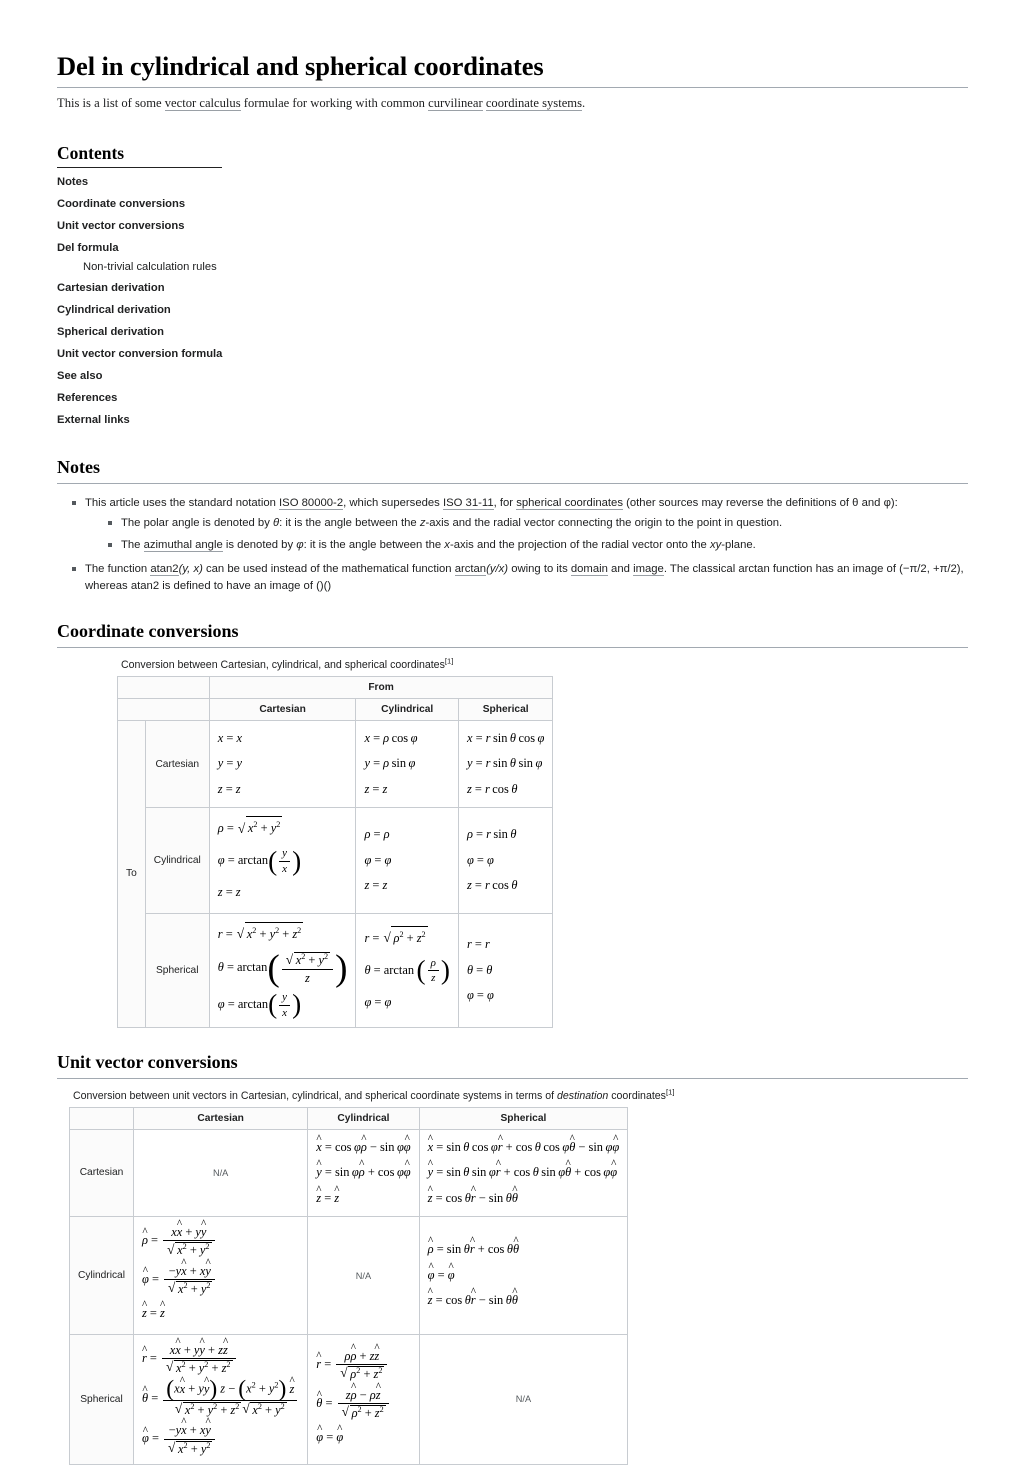 The image size is (1020, 1465). What do you see at coordinates (437, 311) in the screenshot?
I see `toc-item-cylindrical-derivation: Cylindrical derivation` at bounding box center [437, 311].